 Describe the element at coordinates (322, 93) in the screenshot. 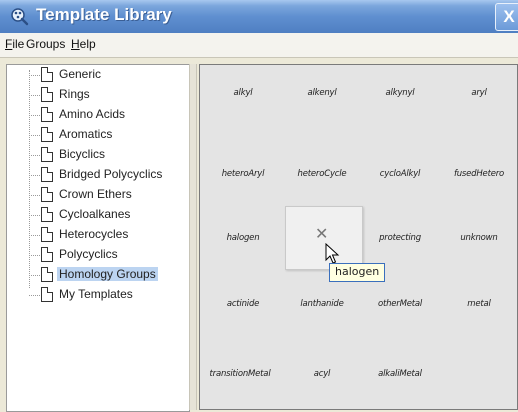

I see `template-alkenyl: alkenyl` at that location.